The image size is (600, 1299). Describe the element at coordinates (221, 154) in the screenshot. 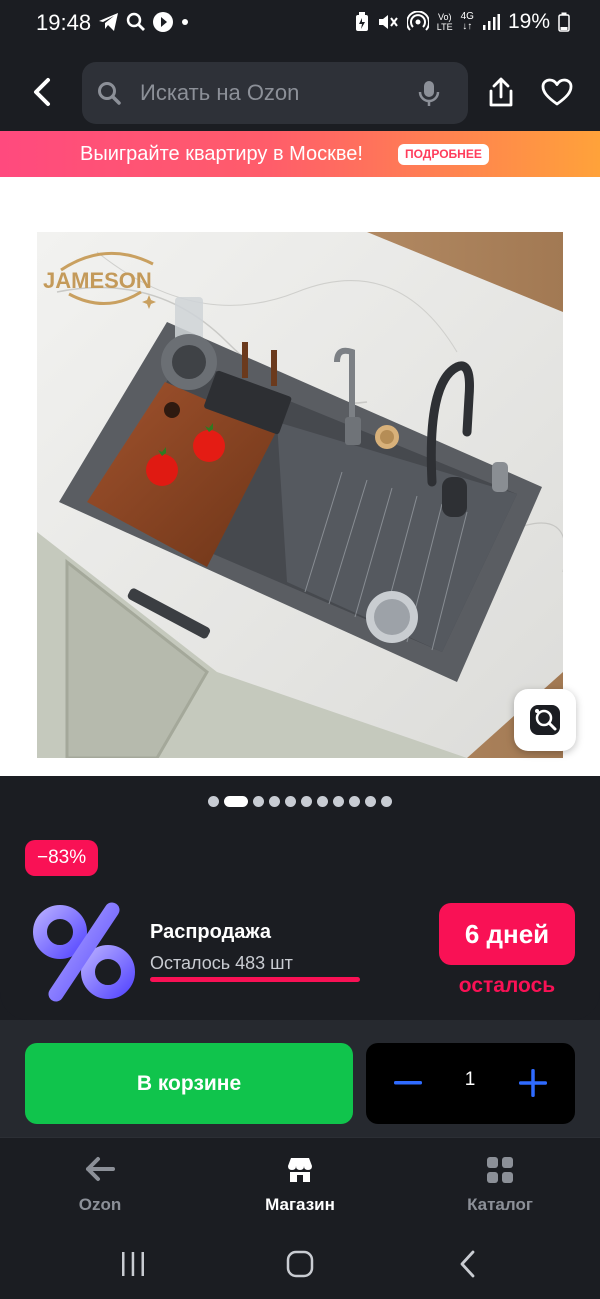

I see `promo-text: Выиграйте квартиру в Москве!` at that location.